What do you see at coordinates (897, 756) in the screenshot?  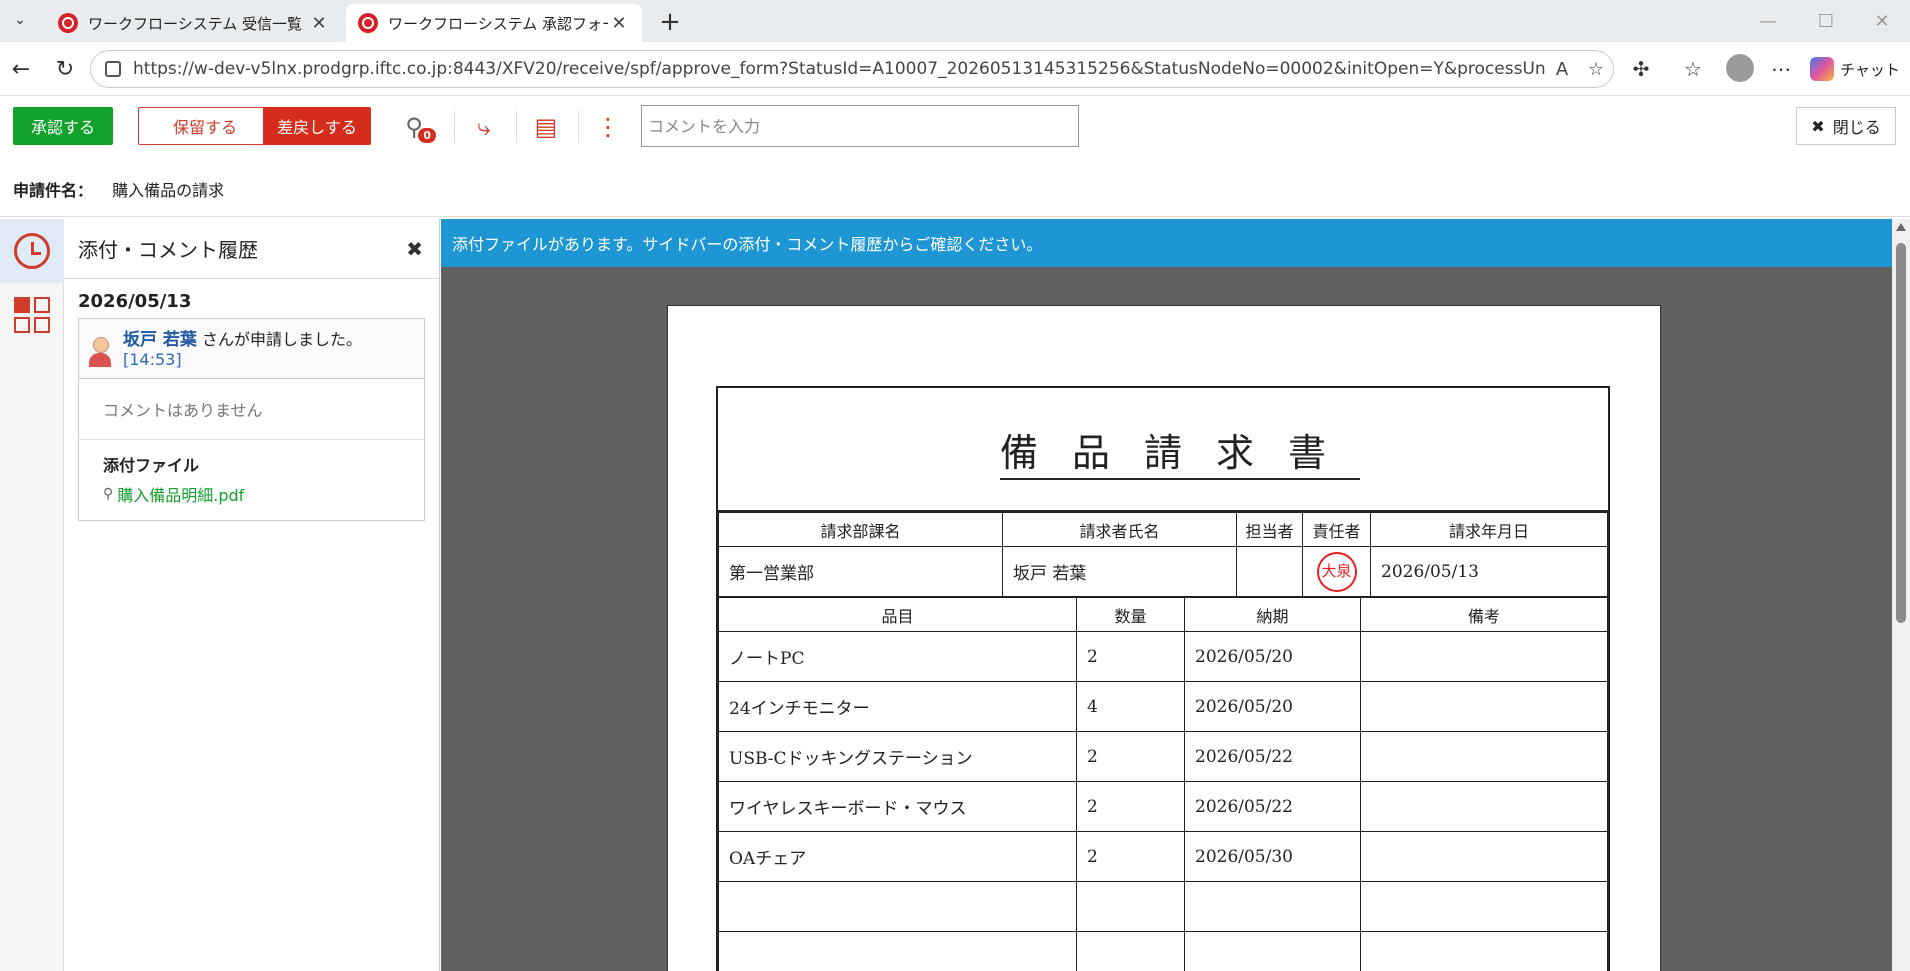 I see `item-name: USB-Cドッキングステーション` at bounding box center [897, 756].